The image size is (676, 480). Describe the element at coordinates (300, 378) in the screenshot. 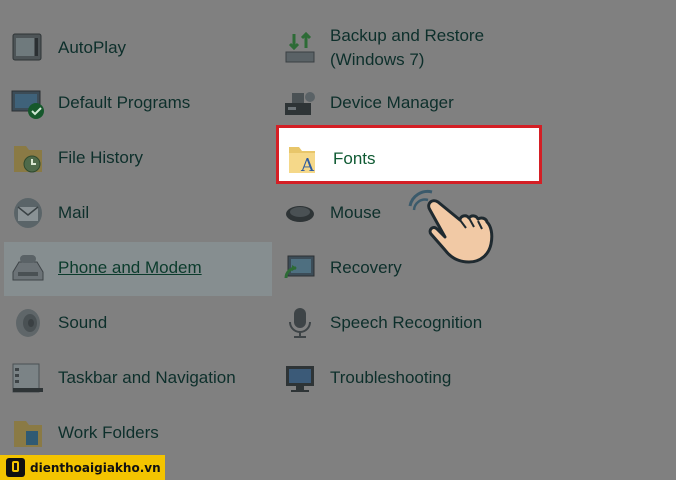

I see `troubleshooting-icon` at that location.